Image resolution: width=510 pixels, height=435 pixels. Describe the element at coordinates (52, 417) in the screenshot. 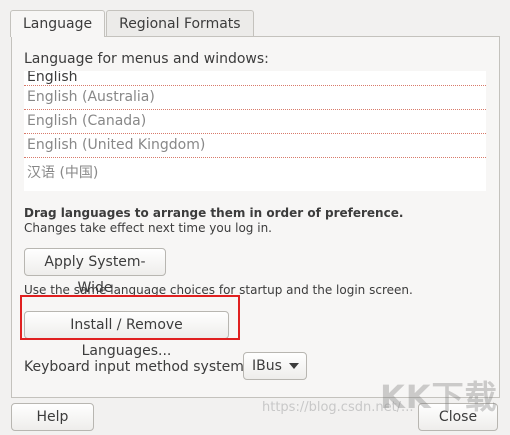

I see `help-button: Help` at that location.